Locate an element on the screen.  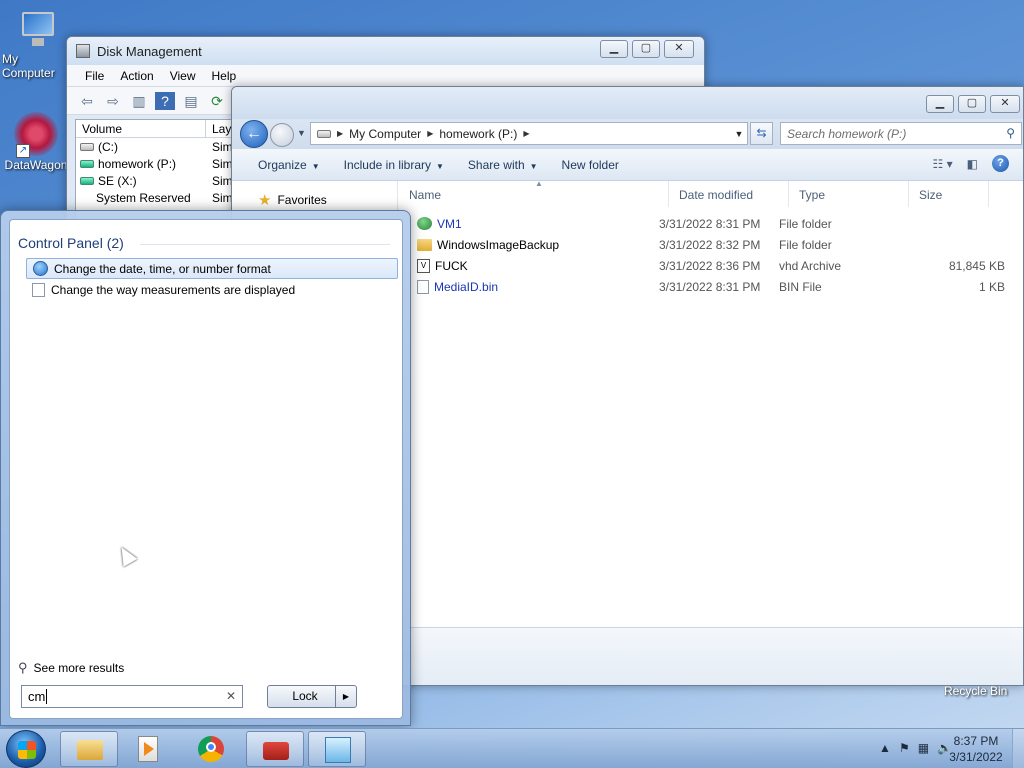
show-hidden-icons-icon: ▲ is located at coordinates (885, 748).